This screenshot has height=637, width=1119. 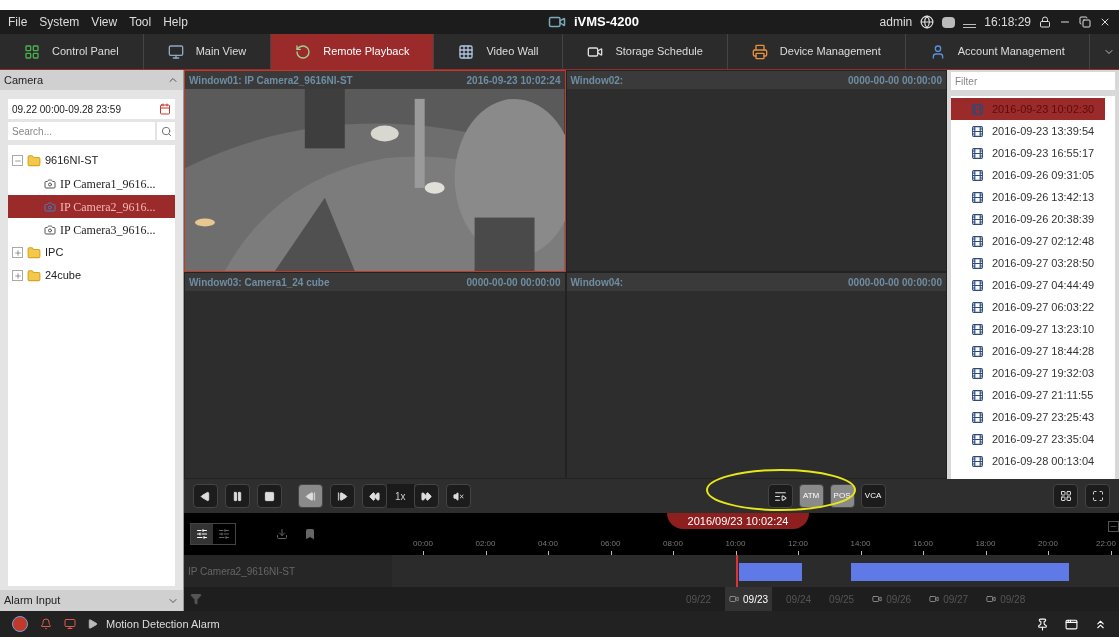 I want to click on printer-icon, so click(x=759, y=51).